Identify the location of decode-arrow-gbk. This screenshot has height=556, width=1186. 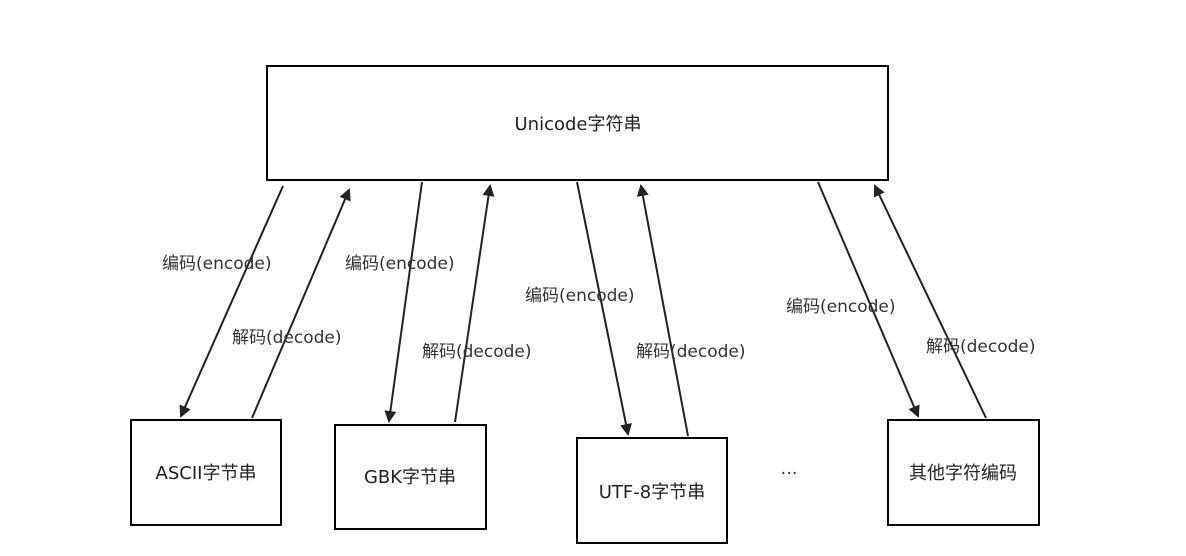
(474, 303).